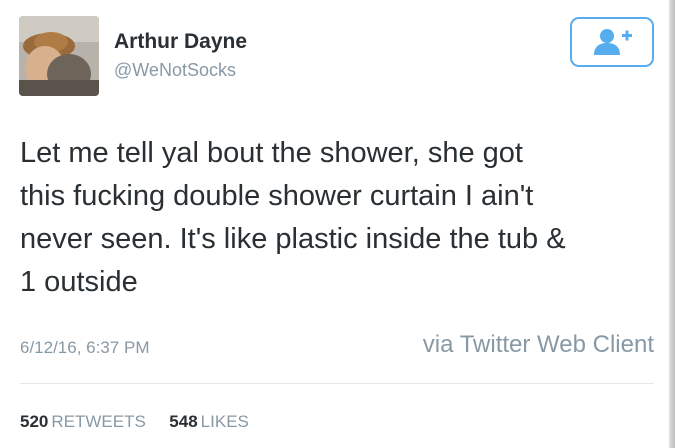 The height and width of the screenshot is (448, 675). What do you see at coordinates (34, 421) in the screenshot?
I see `retweets-count: 520` at bounding box center [34, 421].